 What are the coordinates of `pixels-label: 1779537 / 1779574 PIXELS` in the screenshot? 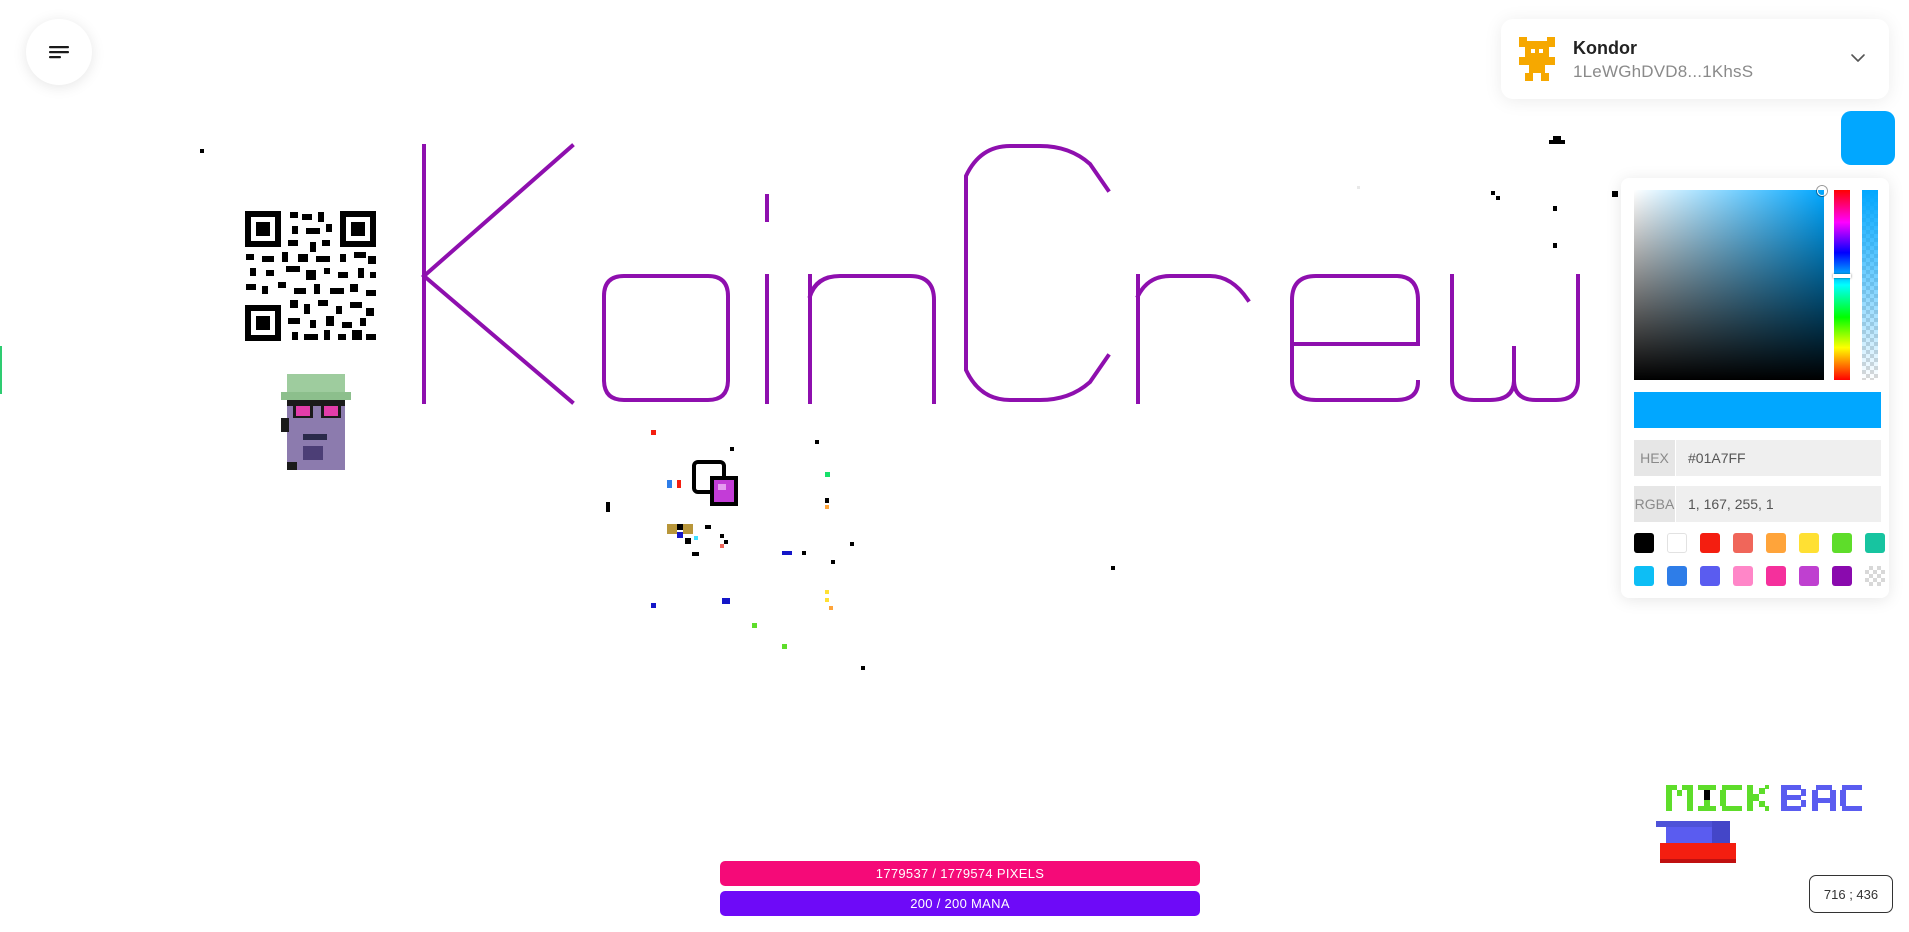 It's located at (960, 873).